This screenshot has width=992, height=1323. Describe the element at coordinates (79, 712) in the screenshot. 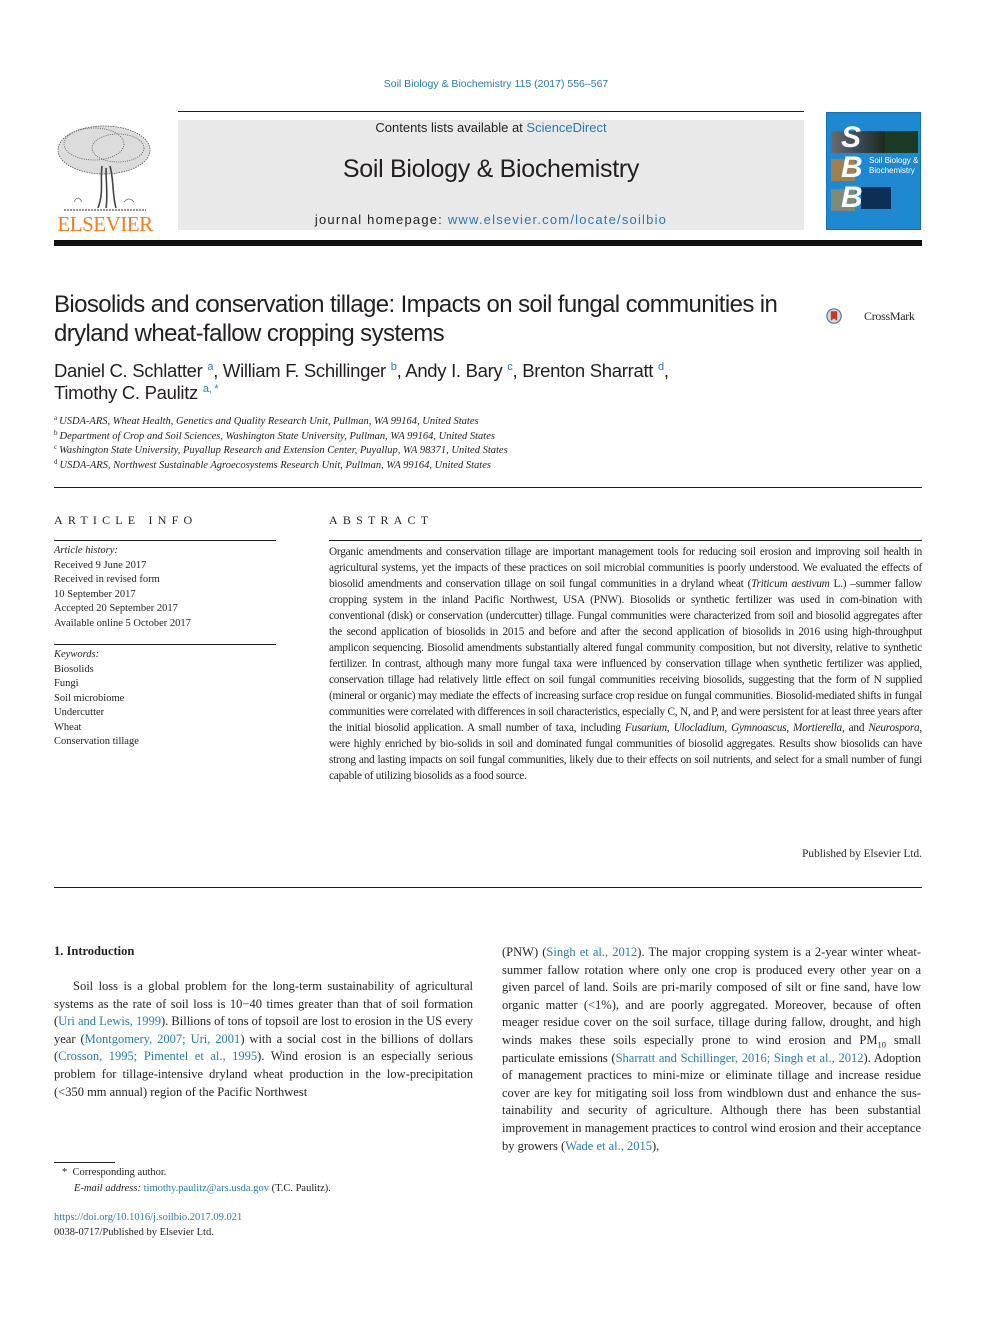

I see `keyword-item: Undercutter` at that location.